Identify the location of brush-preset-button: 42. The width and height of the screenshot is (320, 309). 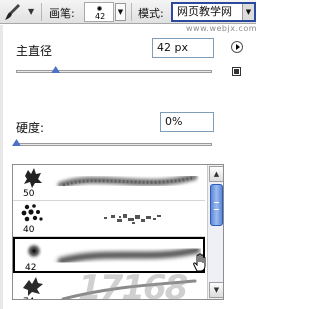
(99, 12).